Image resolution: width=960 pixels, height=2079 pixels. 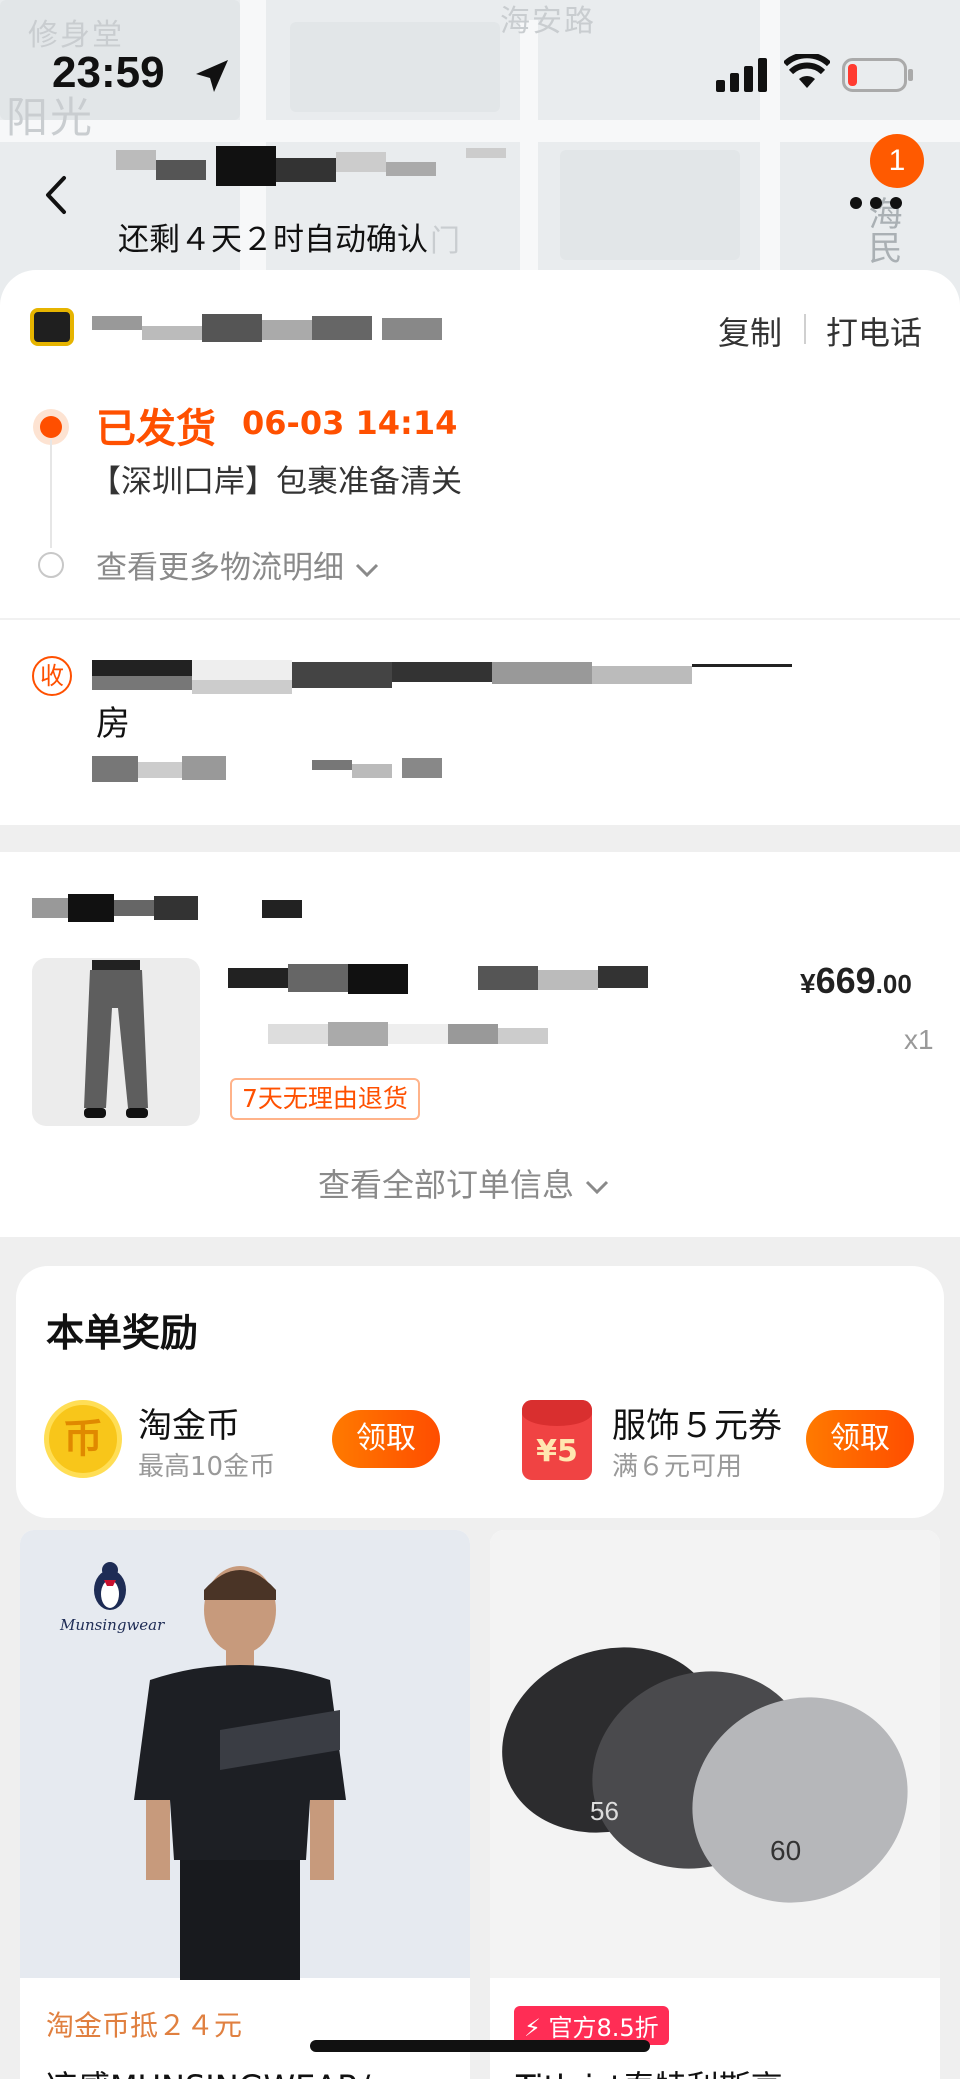 What do you see at coordinates (144, 2025) in the screenshot?
I see `coin-discount-tag: 淘金币抵２４元` at bounding box center [144, 2025].